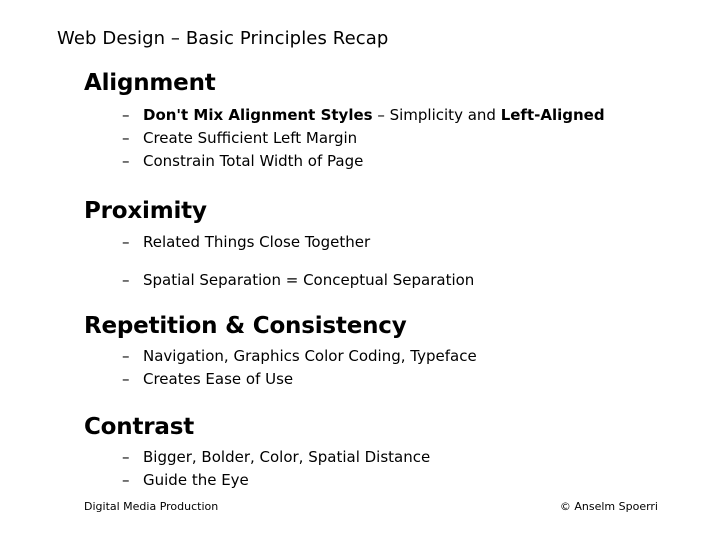  What do you see at coordinates (218, 379) in the screenshot?
I see `bullet-text: Creates Ease of Use` at bounding box center [218, 379].